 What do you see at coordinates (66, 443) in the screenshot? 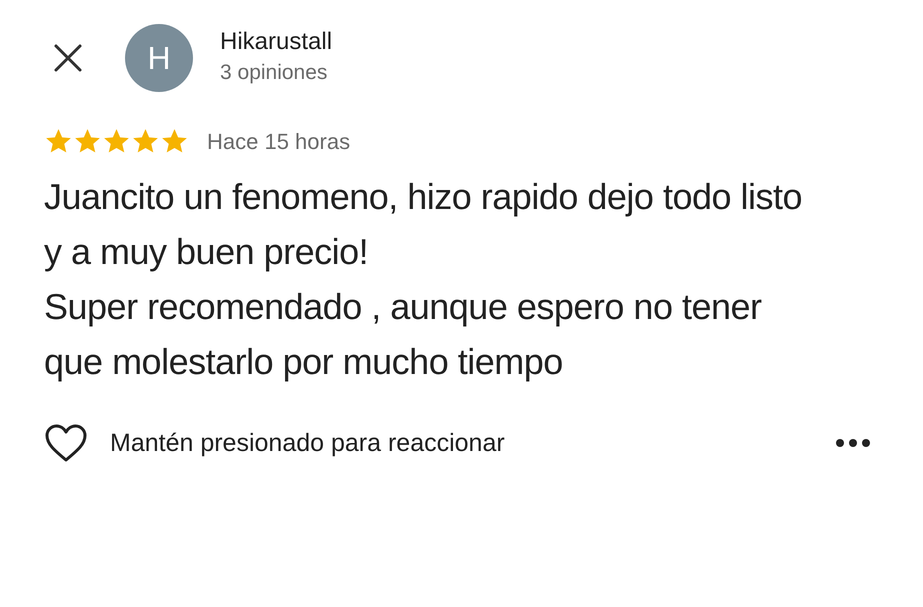
I see `heart-icon` at bounding box center [66, 443].